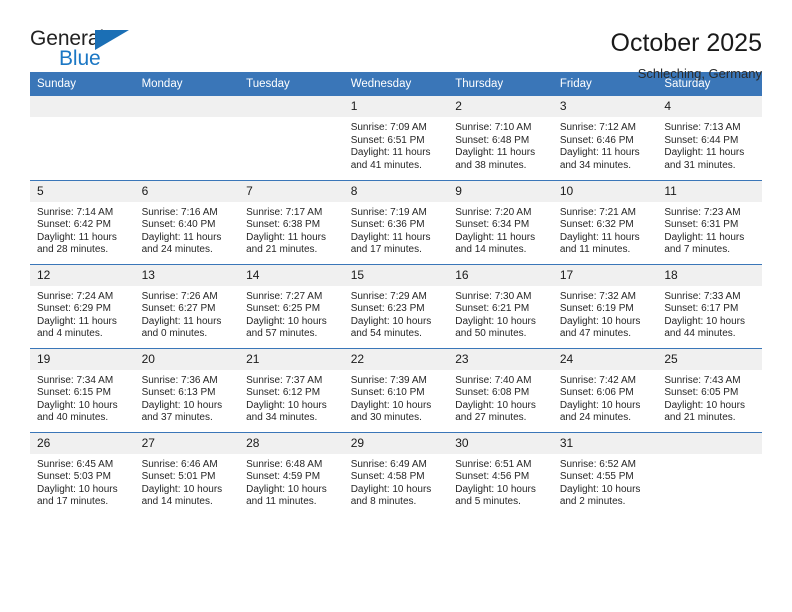 The height and width of the screenshot is (612, 792). What do you see at coordinates (386, 334) in the screenshot?
I see `daylight-text-line2: and 54 minutes.` at bounding box center [386, 334].